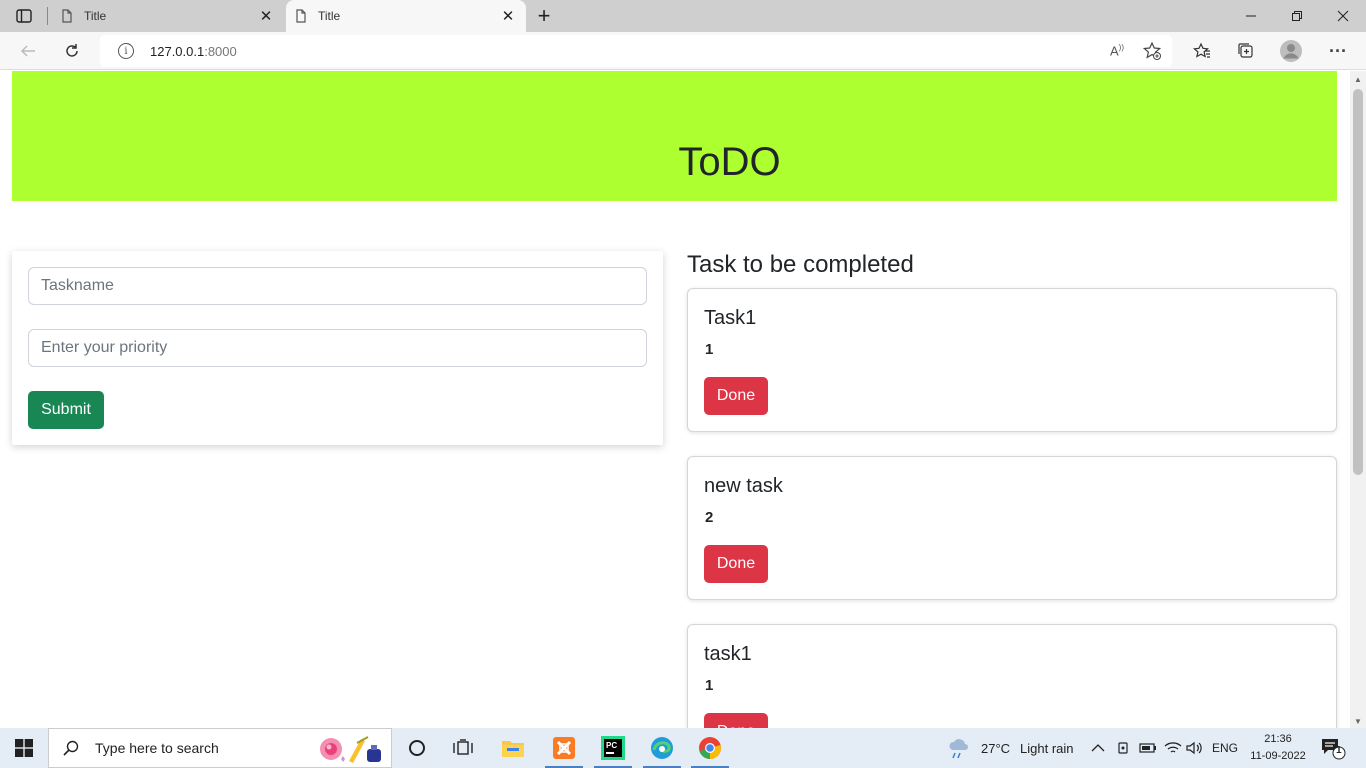 This screenshot has height=768, width=1366. Describe the element at coordinates (417, 748) in the screenshot. I see `cortana-circle-icon` at that location.